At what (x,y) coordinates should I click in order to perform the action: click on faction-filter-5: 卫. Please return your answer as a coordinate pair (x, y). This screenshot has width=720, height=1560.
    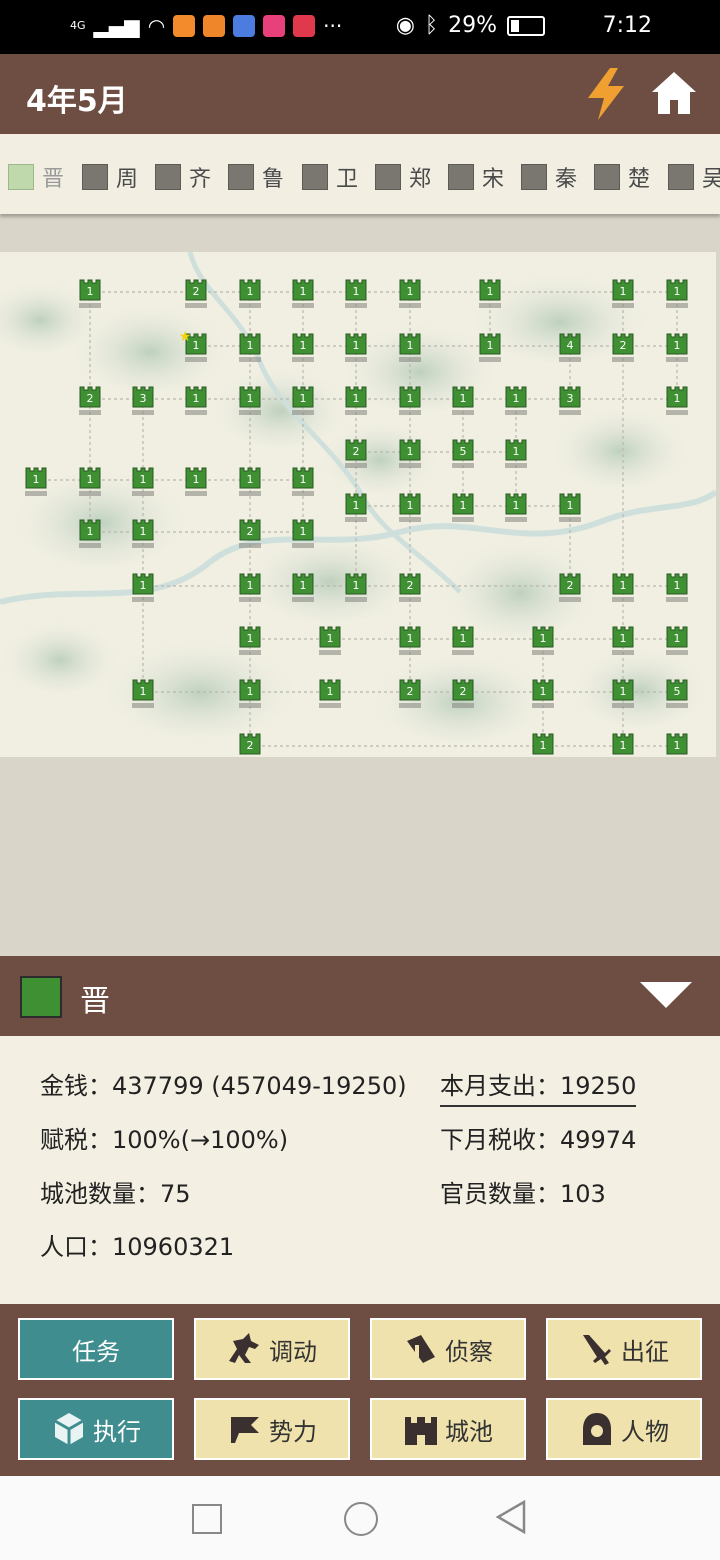
    Looking at the image, I should click on (330, 177).